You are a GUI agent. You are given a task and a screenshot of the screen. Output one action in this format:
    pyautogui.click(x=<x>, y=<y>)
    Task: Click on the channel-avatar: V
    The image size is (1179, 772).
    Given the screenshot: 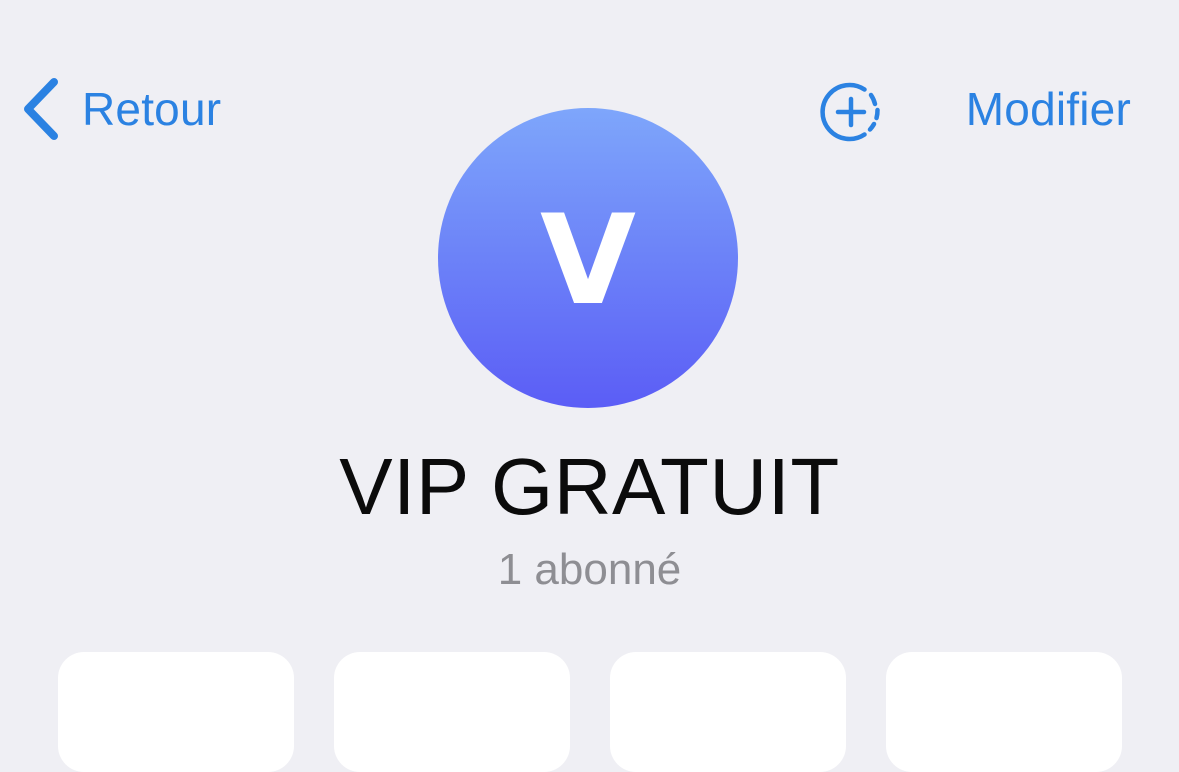 What is the action you would take?
    pyautogui.click(x=588, y=258)
    